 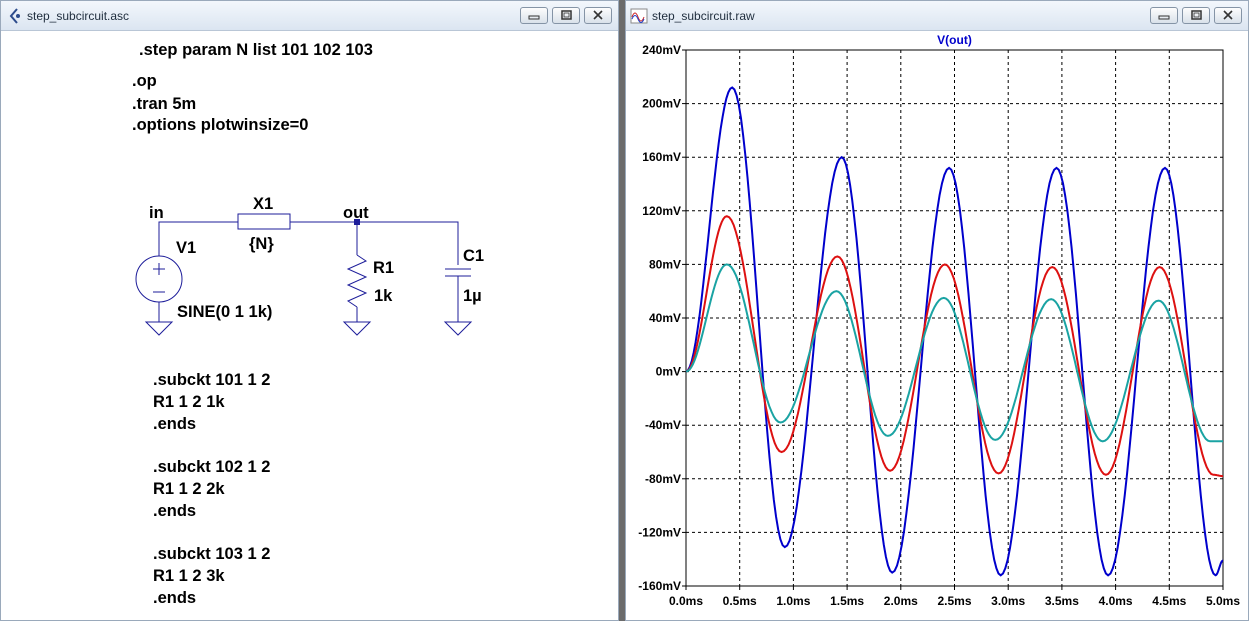 What do you see at coordinates (383, 296) in the screenshot?
I see `r1-value: 1k` at bounding box center [383, 296].